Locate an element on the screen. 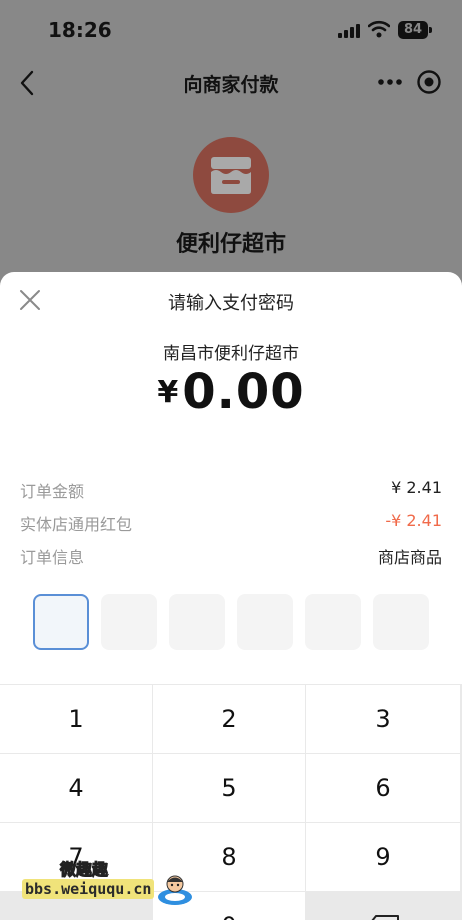 The width and height of the screenshot is (462, 920). key-4: 4 is located at coordinates (76, 788).